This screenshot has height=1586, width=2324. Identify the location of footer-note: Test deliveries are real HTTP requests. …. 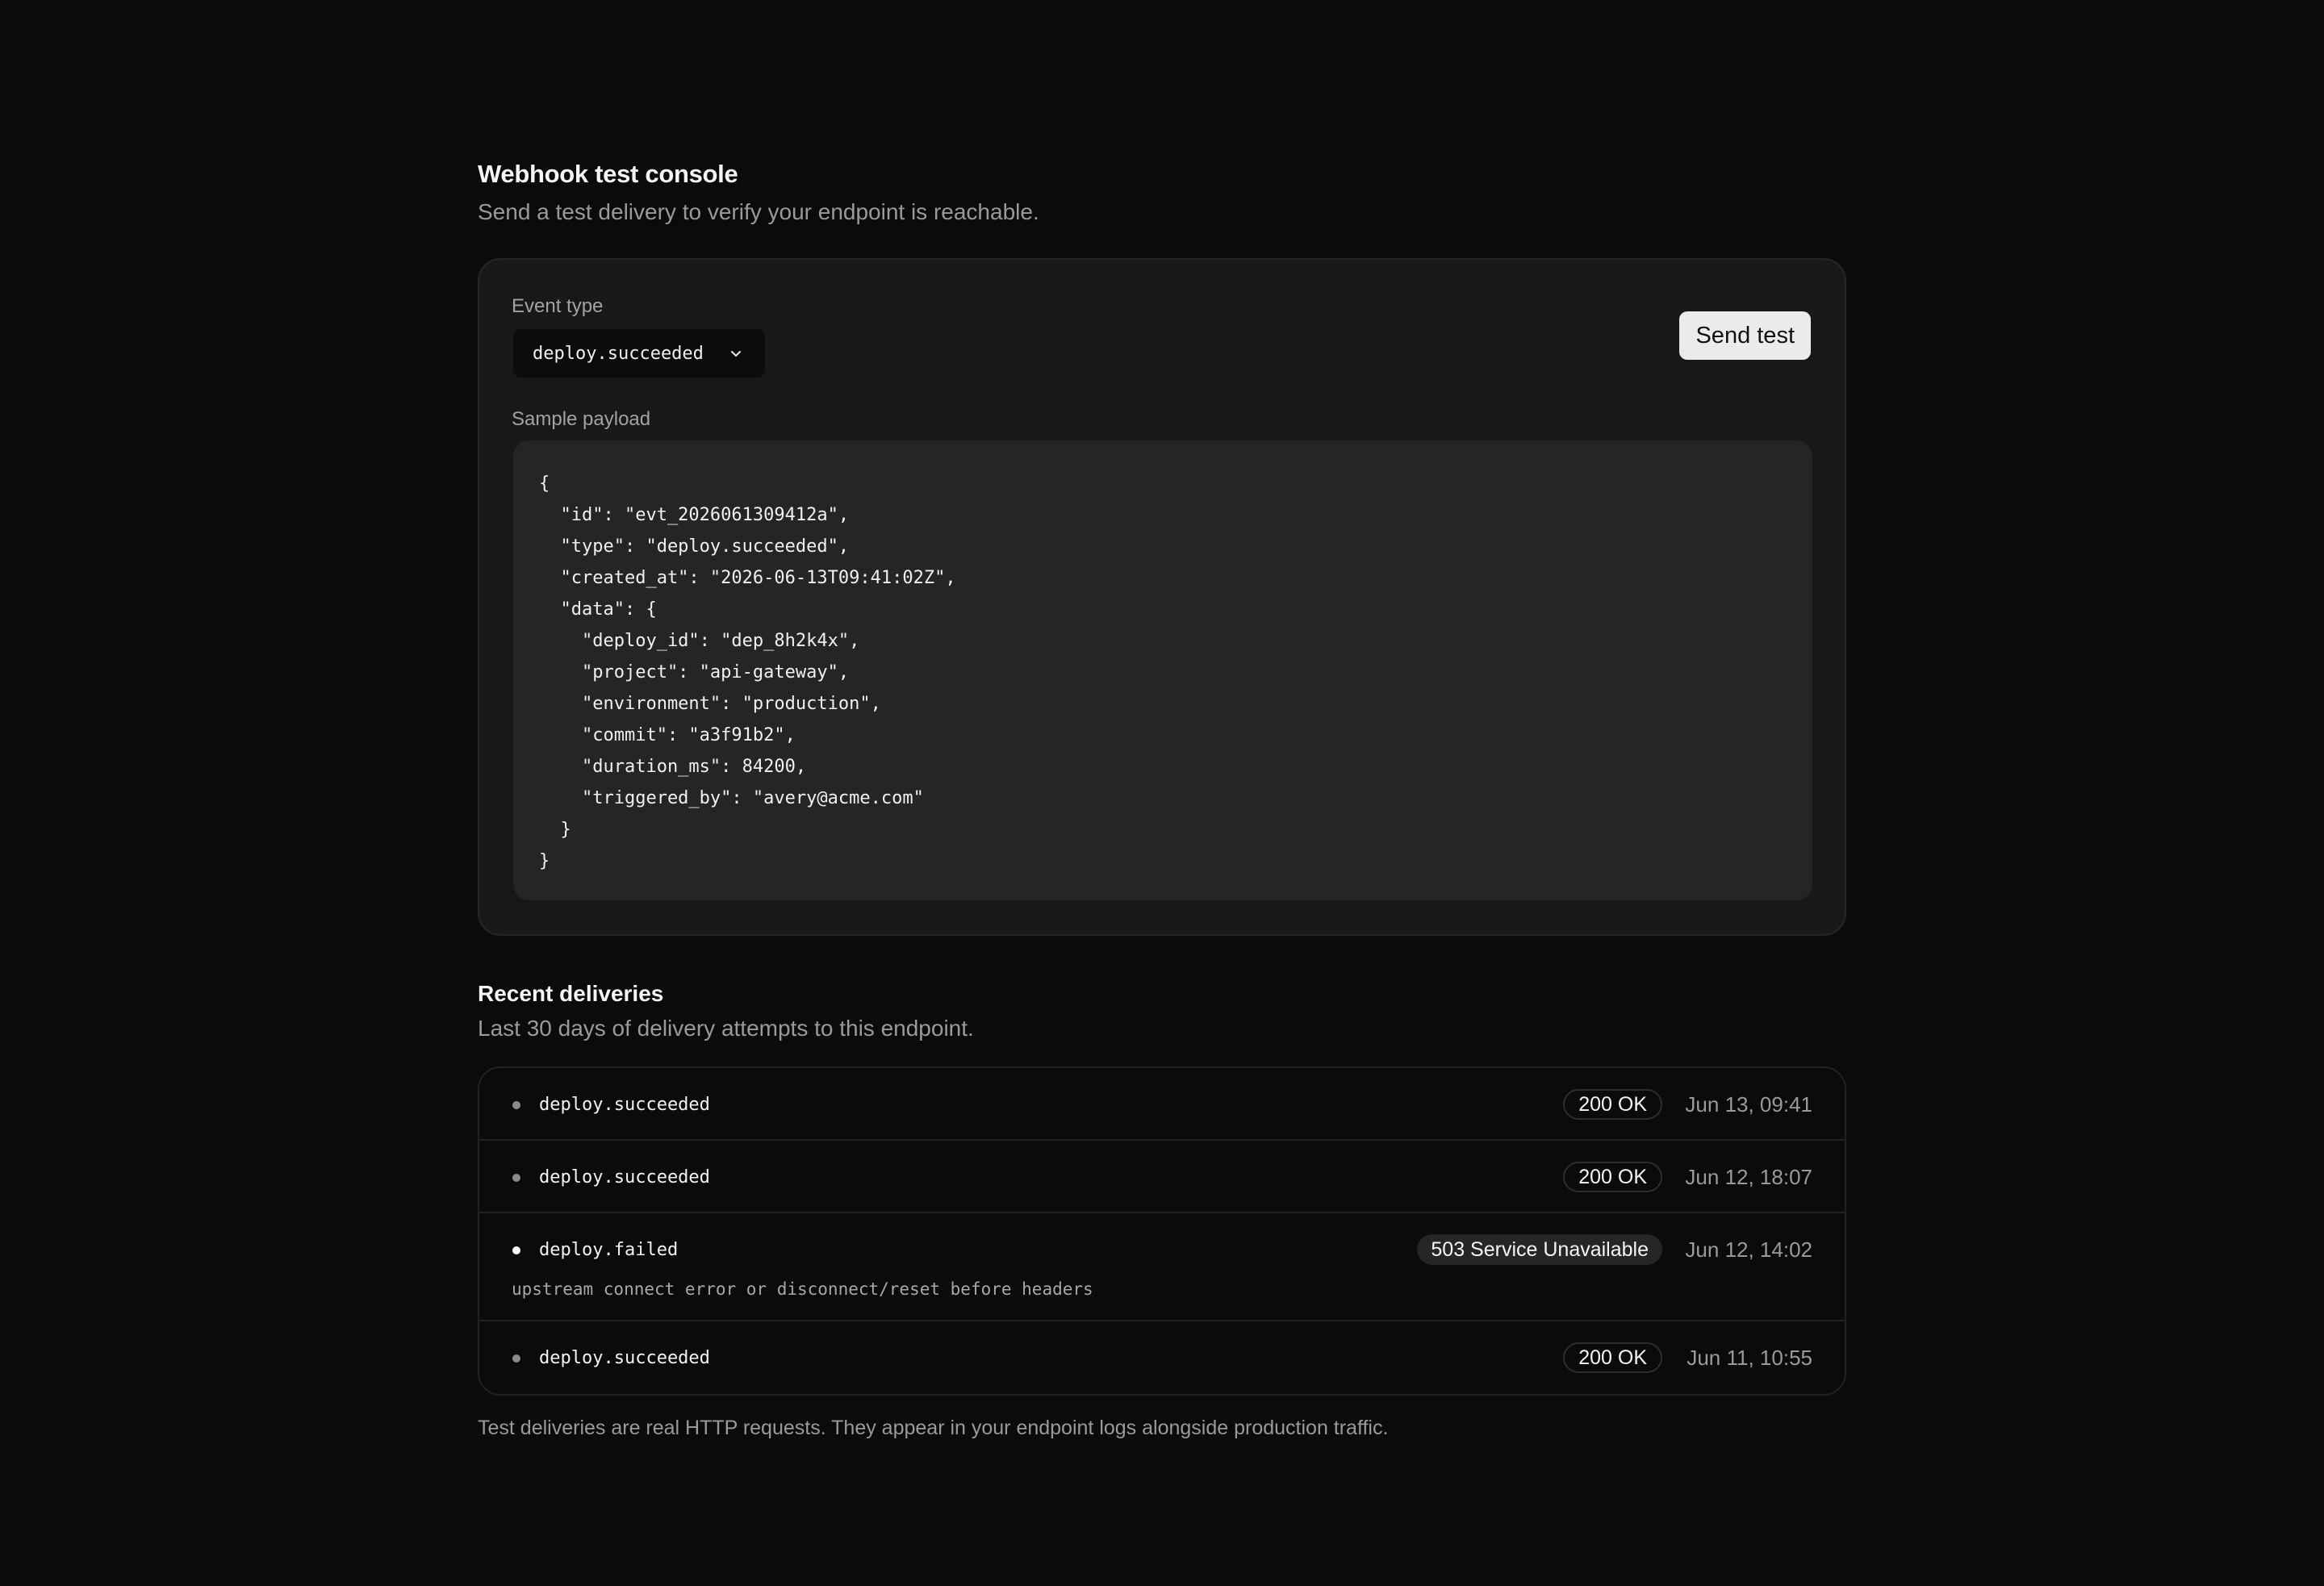
(933, 1428).